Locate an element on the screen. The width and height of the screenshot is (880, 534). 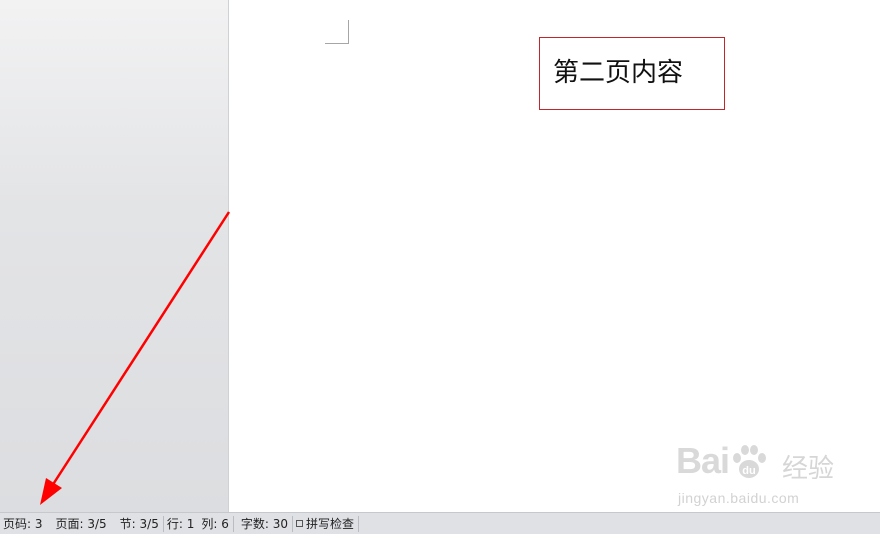
checkbox-icon is located at coordinates (299, 523).